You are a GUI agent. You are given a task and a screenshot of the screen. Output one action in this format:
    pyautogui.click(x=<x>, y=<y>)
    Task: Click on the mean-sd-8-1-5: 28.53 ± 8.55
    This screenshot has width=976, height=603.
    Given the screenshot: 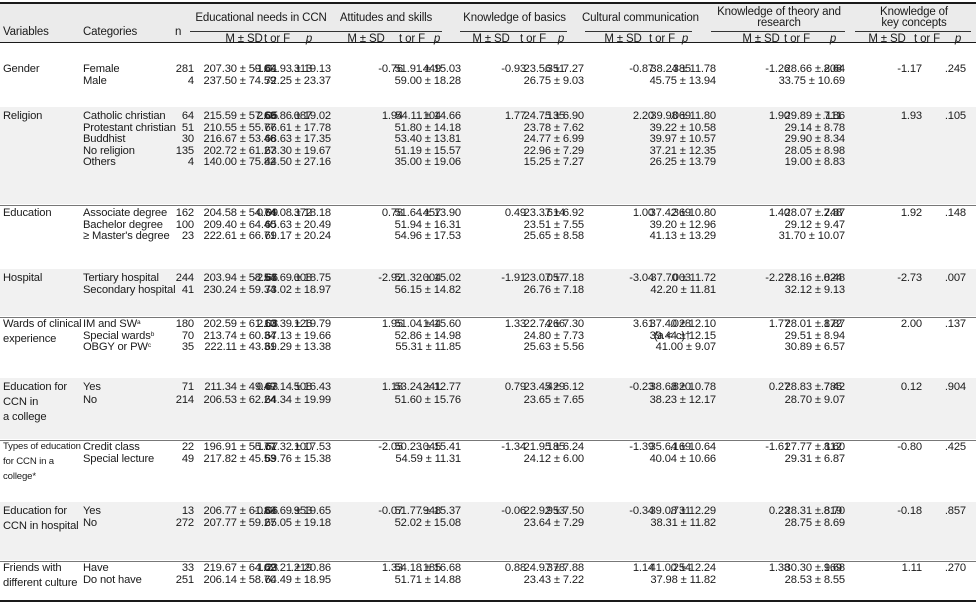 What is the action you would take?
    pyautogui.click(x=814, y=579)
    